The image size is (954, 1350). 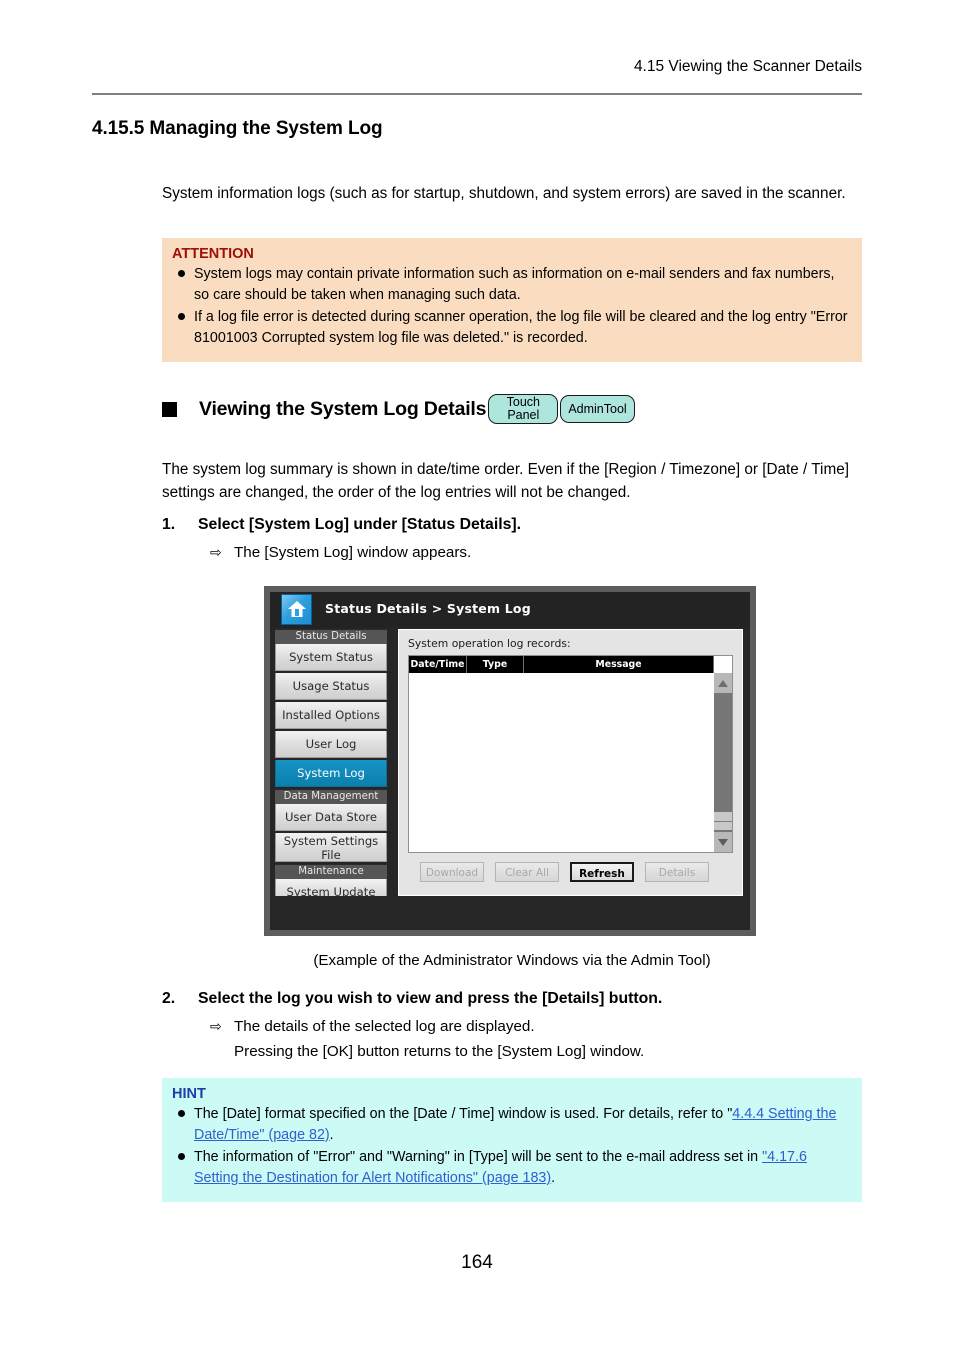 What do you see at coordinates (353, 552) in the screenshot?
I see `step-1-result-text: The [System Log] window appears.` at bounding box center [353, 552].